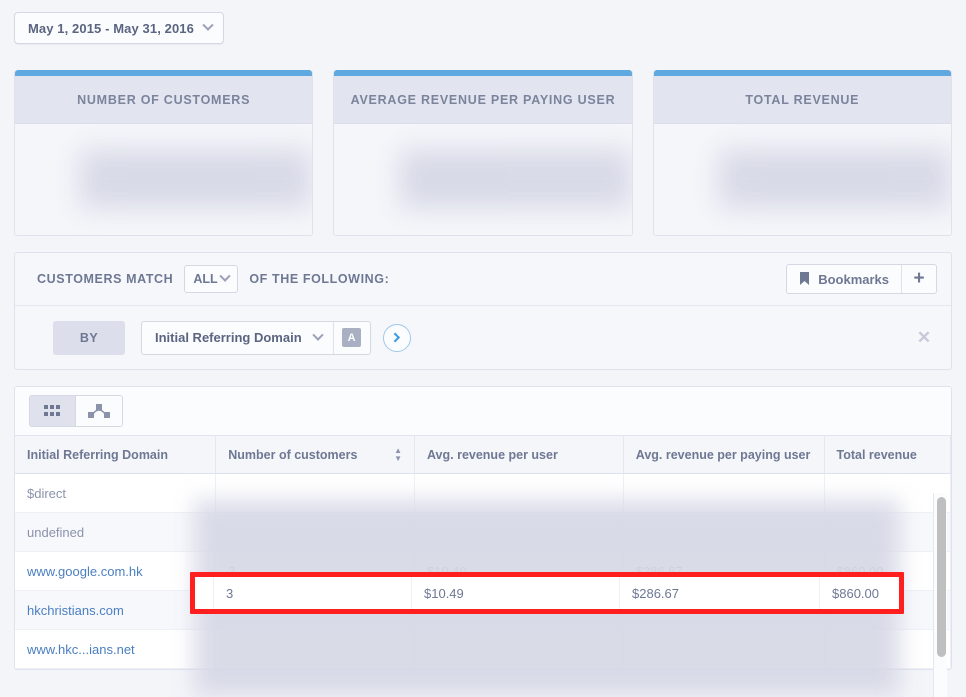 The height and width of the screenshot is (697, 966). I want to click on match-type-value: ALL, so click(205, 279).